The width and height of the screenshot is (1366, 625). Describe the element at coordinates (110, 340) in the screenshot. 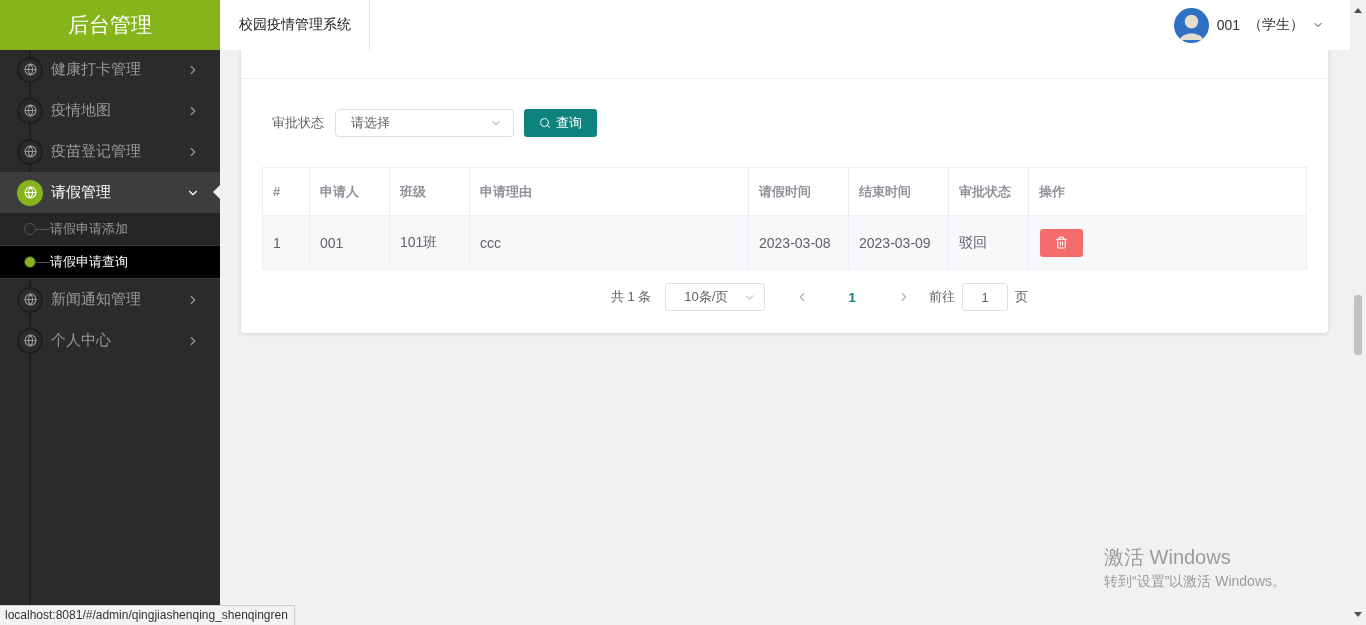

I see `menu-item: 个人中心` at that location.